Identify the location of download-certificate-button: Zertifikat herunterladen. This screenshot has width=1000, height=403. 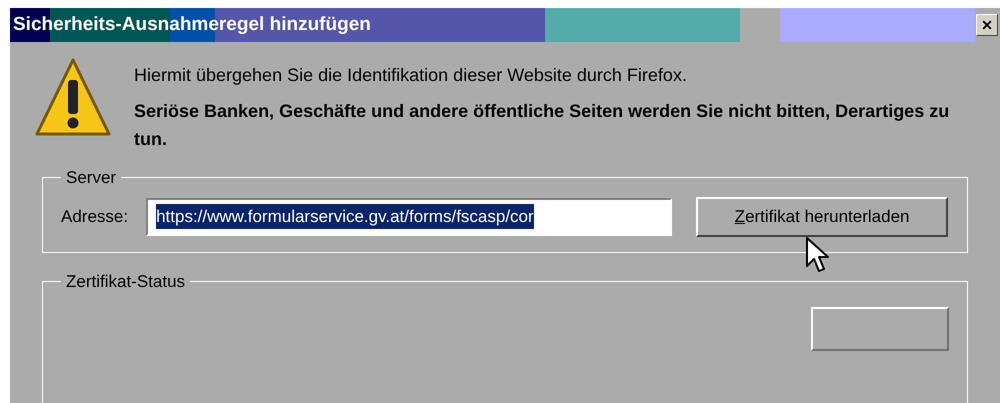
(822, 216).